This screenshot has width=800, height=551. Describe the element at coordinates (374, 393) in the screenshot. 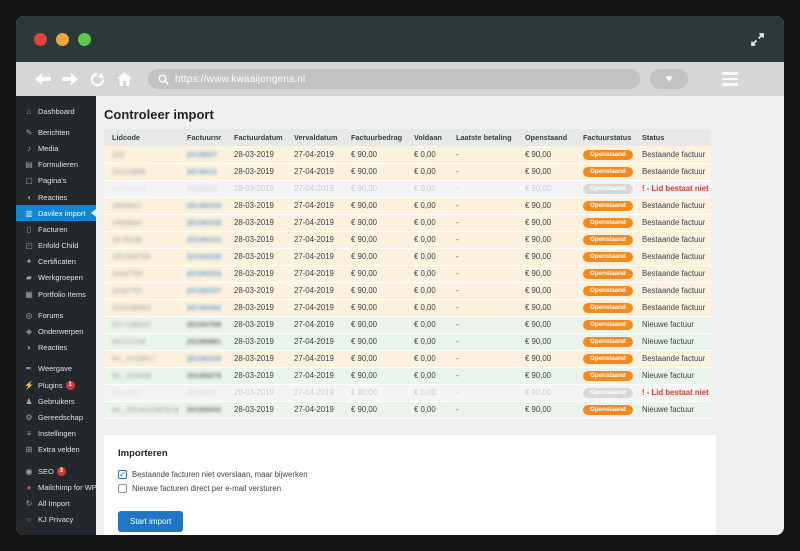

I see `cell-factuurbedrag: € 90,00` at that location.